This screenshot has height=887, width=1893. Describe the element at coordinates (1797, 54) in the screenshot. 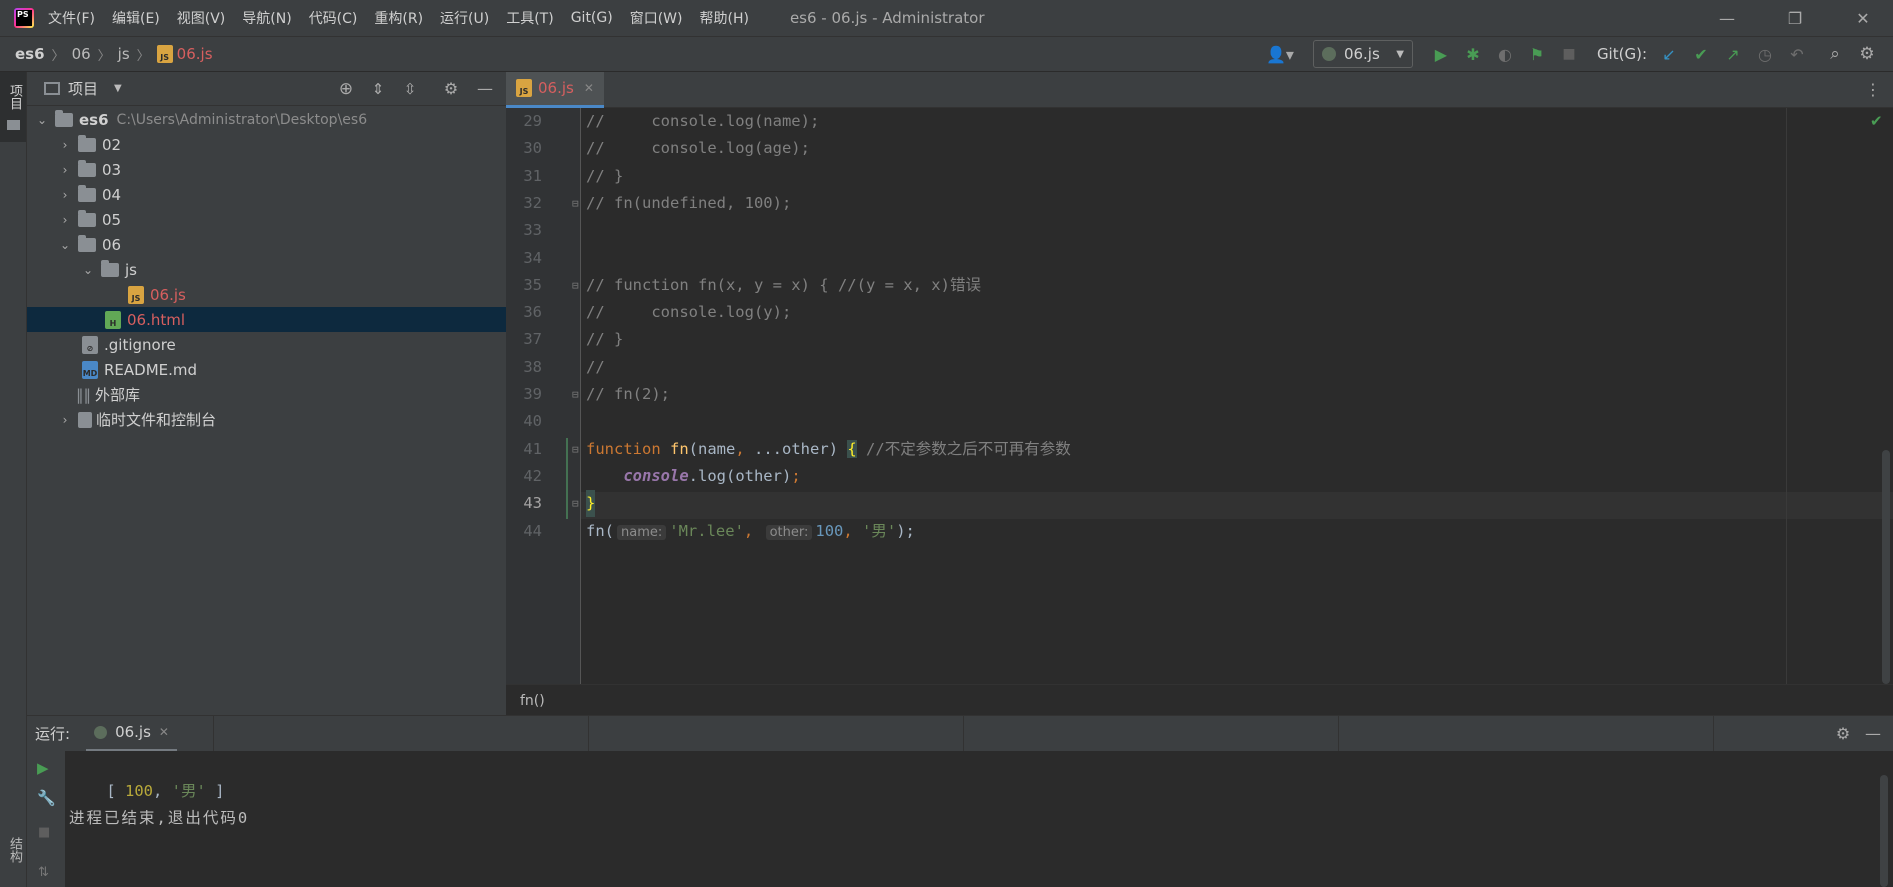

I see `rollback-icon: ↶` at that location.